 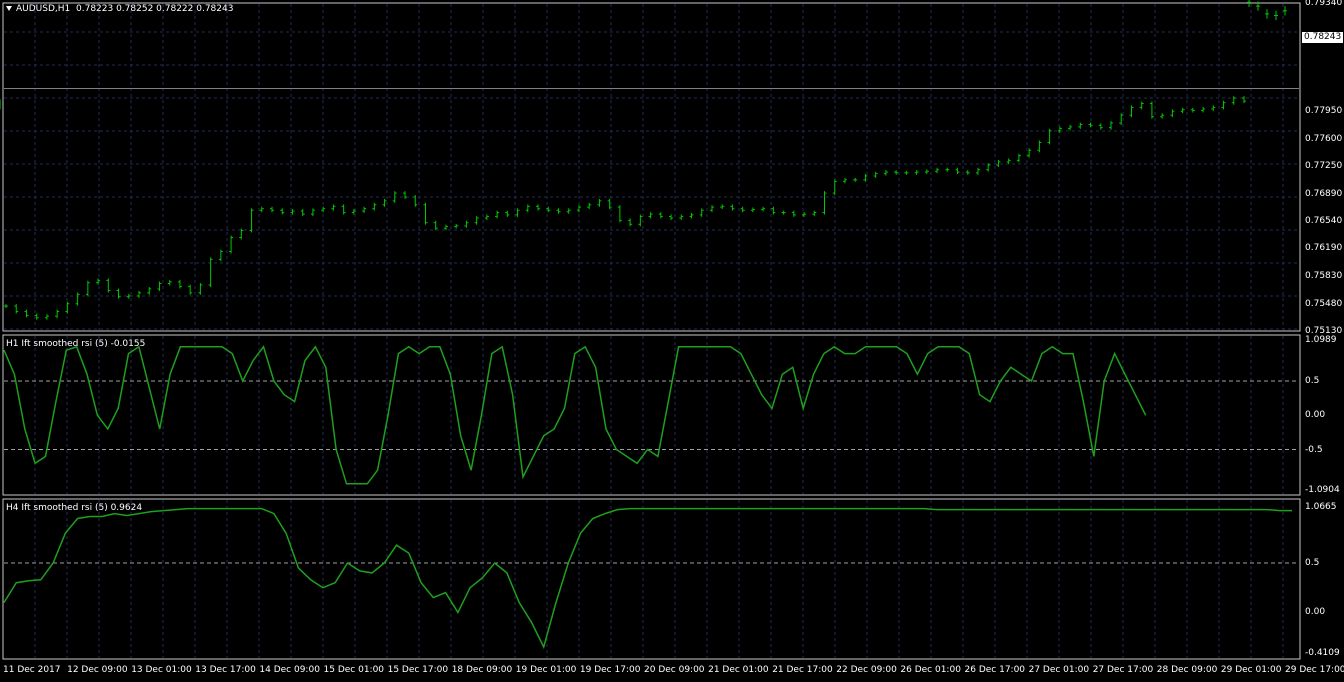 I want to click on price-scale-label: 0.75480, so click(x=1324, y=303).